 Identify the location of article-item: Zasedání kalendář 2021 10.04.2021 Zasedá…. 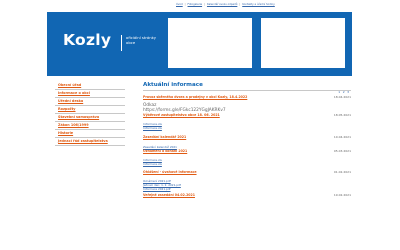
(247, 142).